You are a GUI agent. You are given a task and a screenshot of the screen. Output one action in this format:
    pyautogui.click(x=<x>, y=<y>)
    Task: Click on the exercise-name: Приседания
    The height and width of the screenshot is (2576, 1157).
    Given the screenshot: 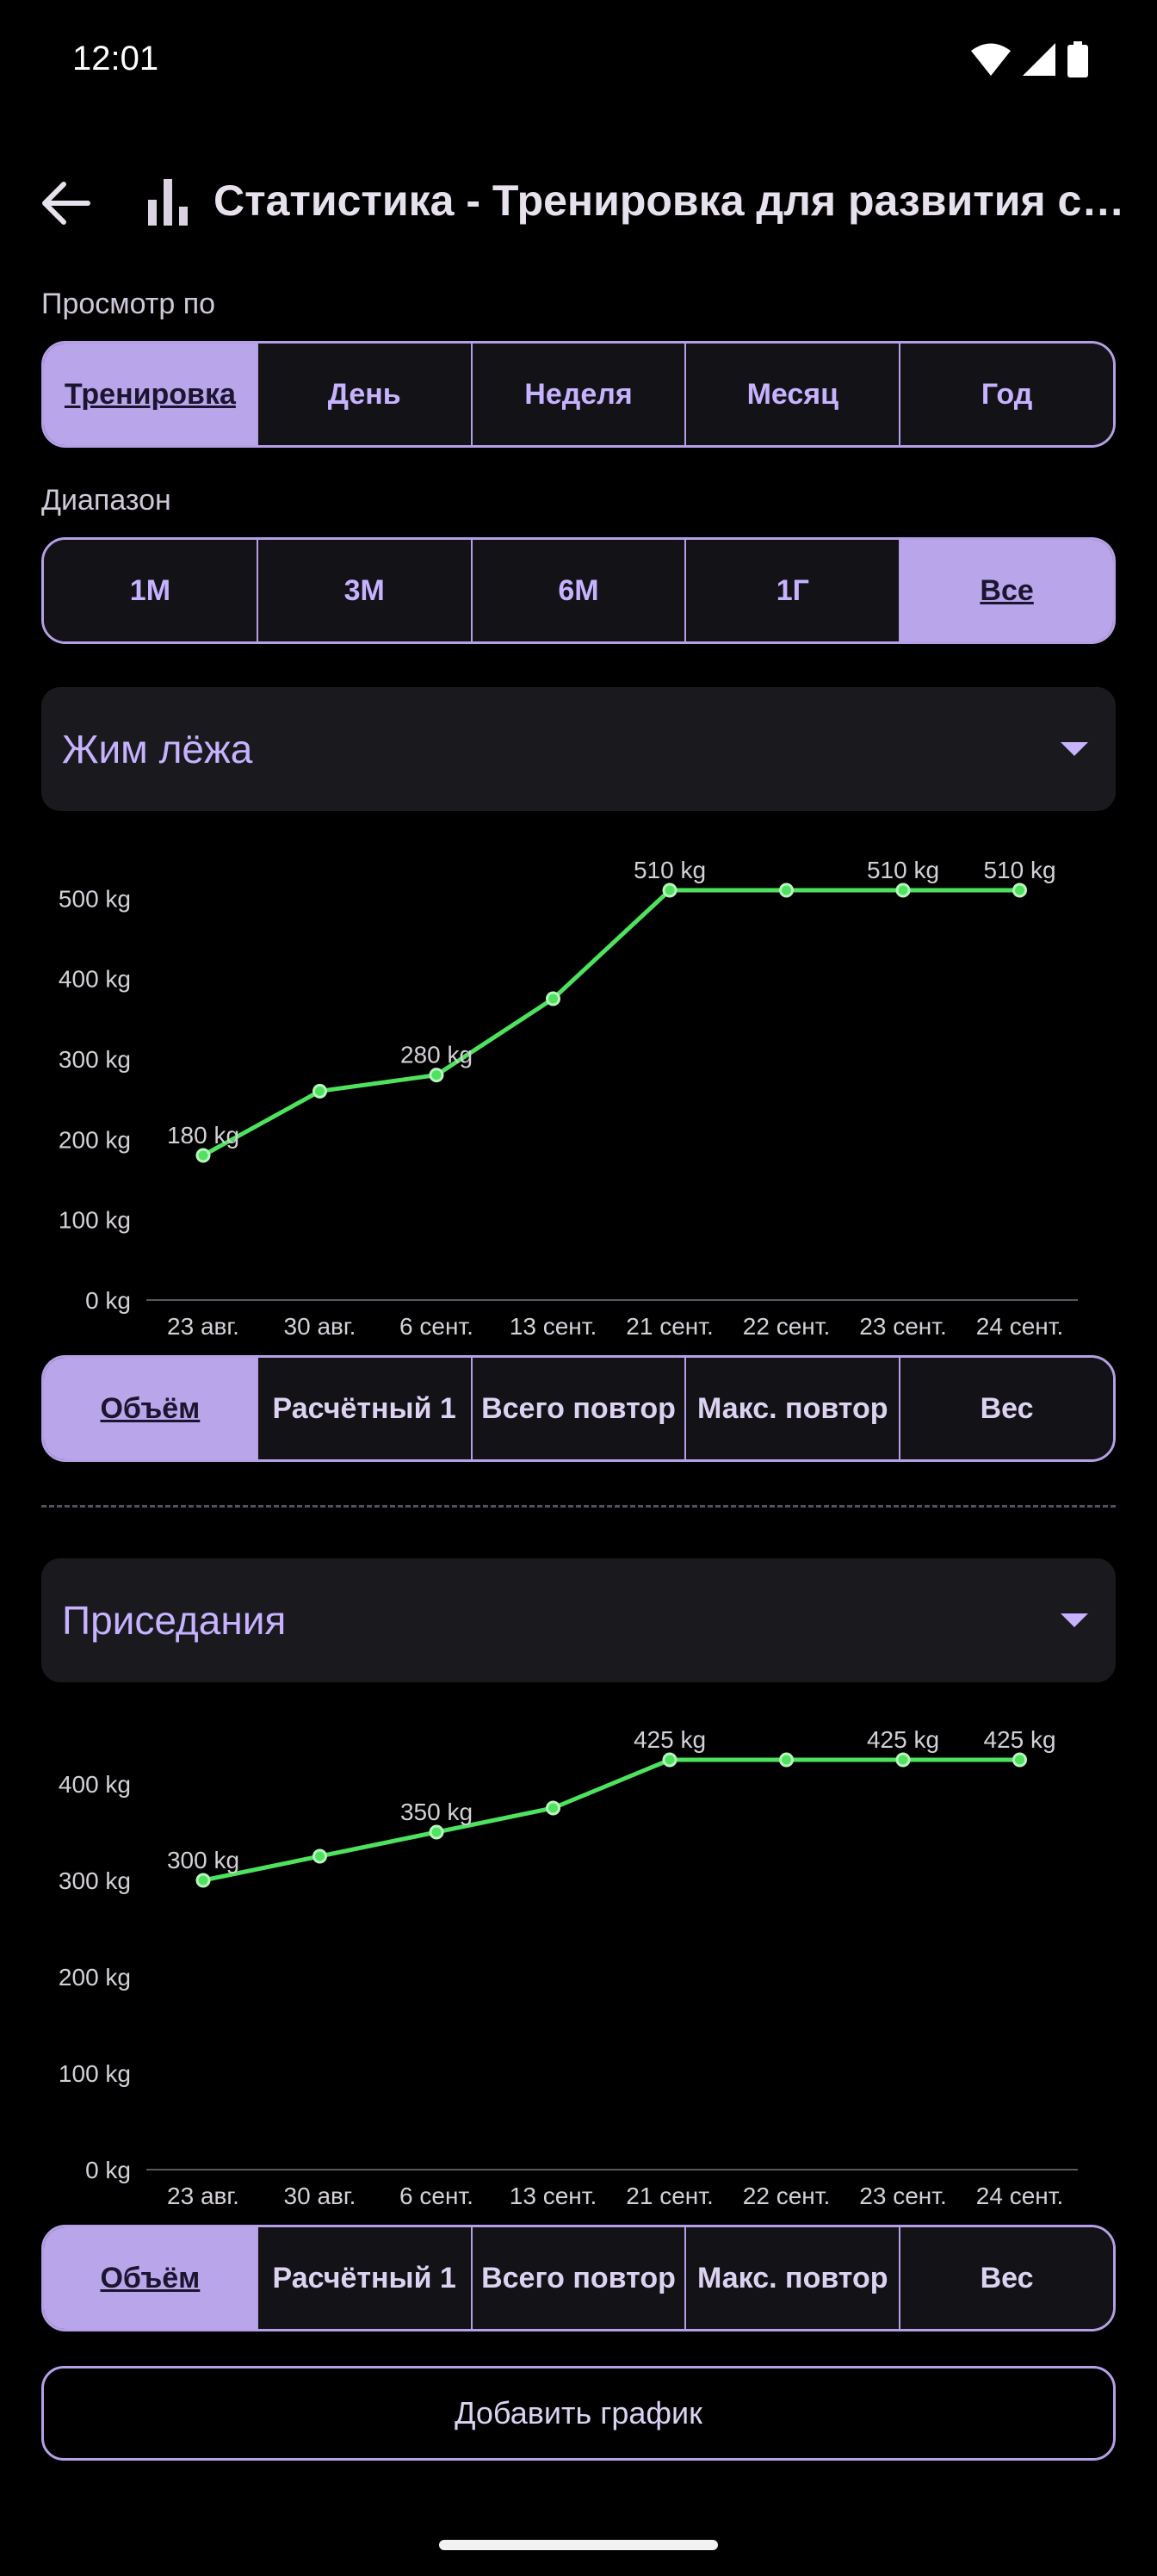 What is the action you would take?
    pyautogui.click(x=174, y=1621)
    